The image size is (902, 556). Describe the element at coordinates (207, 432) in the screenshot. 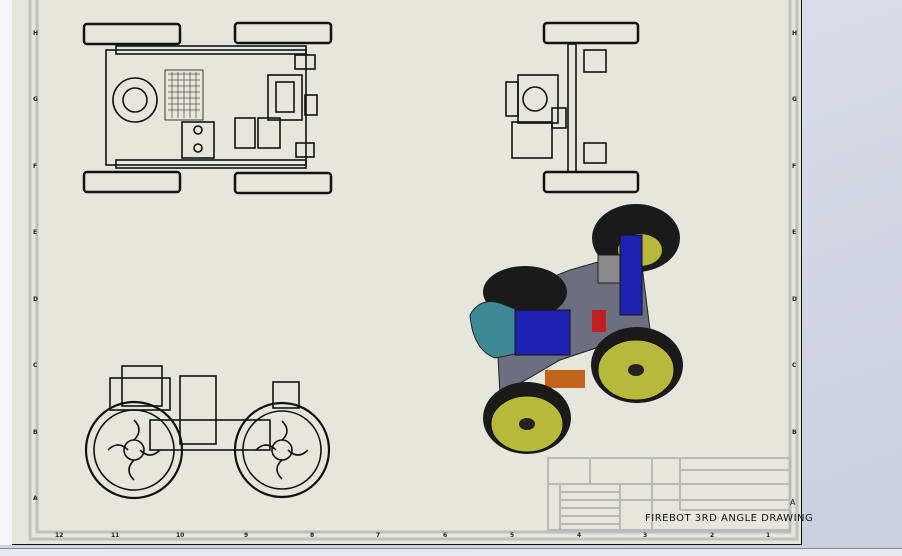

I see `front-view` at that location.